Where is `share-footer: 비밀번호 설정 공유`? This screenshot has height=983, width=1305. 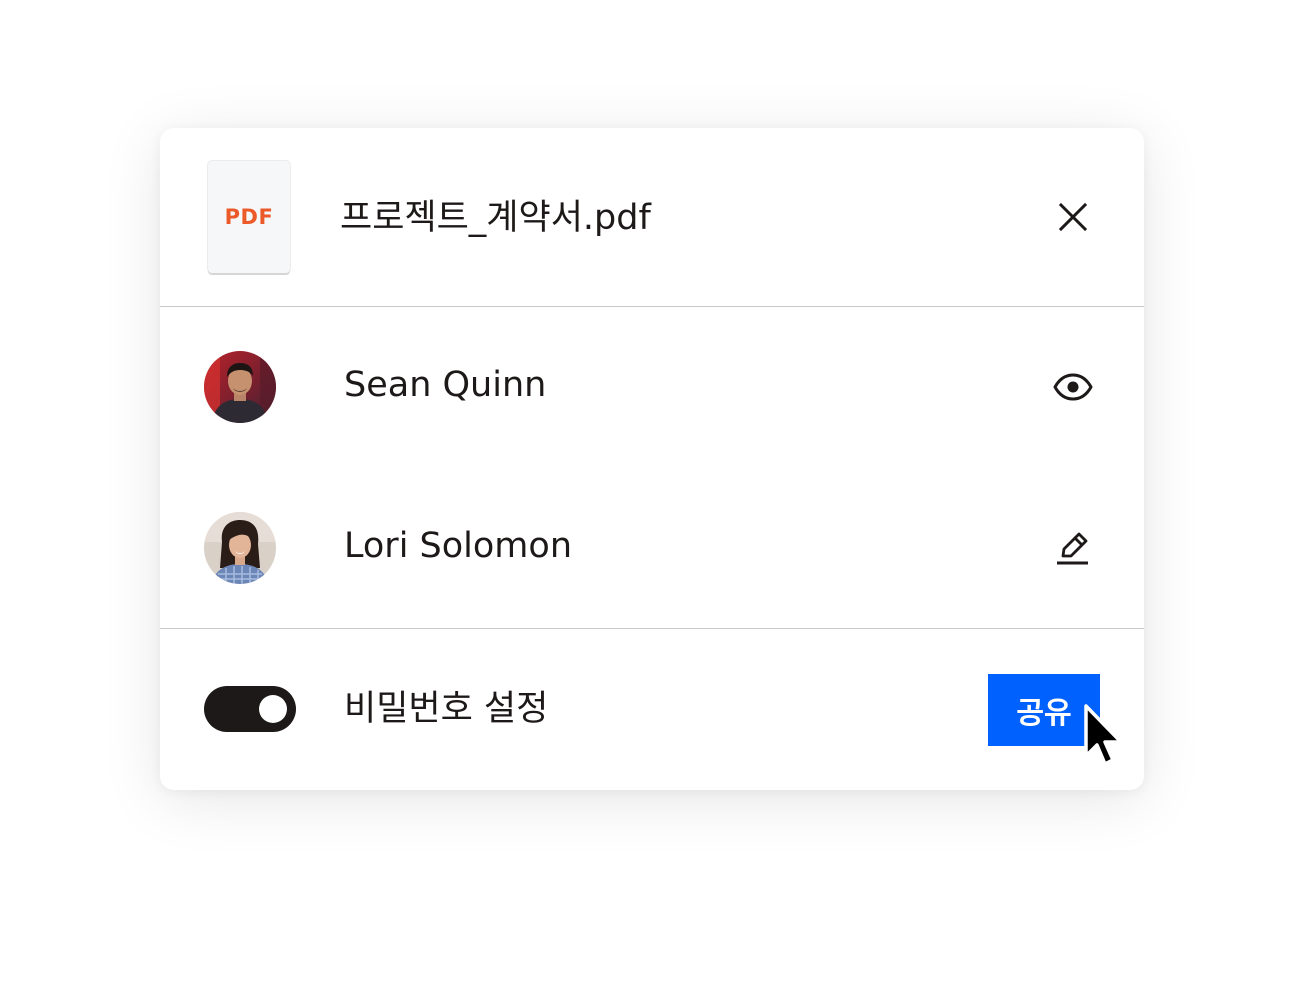
share-footer: 비밀번호 설정 공유 is located at coordinates (652, 709).